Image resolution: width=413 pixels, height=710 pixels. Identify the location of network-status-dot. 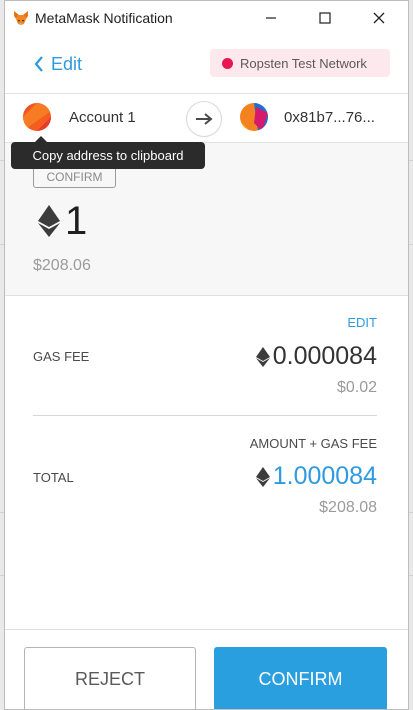
(227, 63).